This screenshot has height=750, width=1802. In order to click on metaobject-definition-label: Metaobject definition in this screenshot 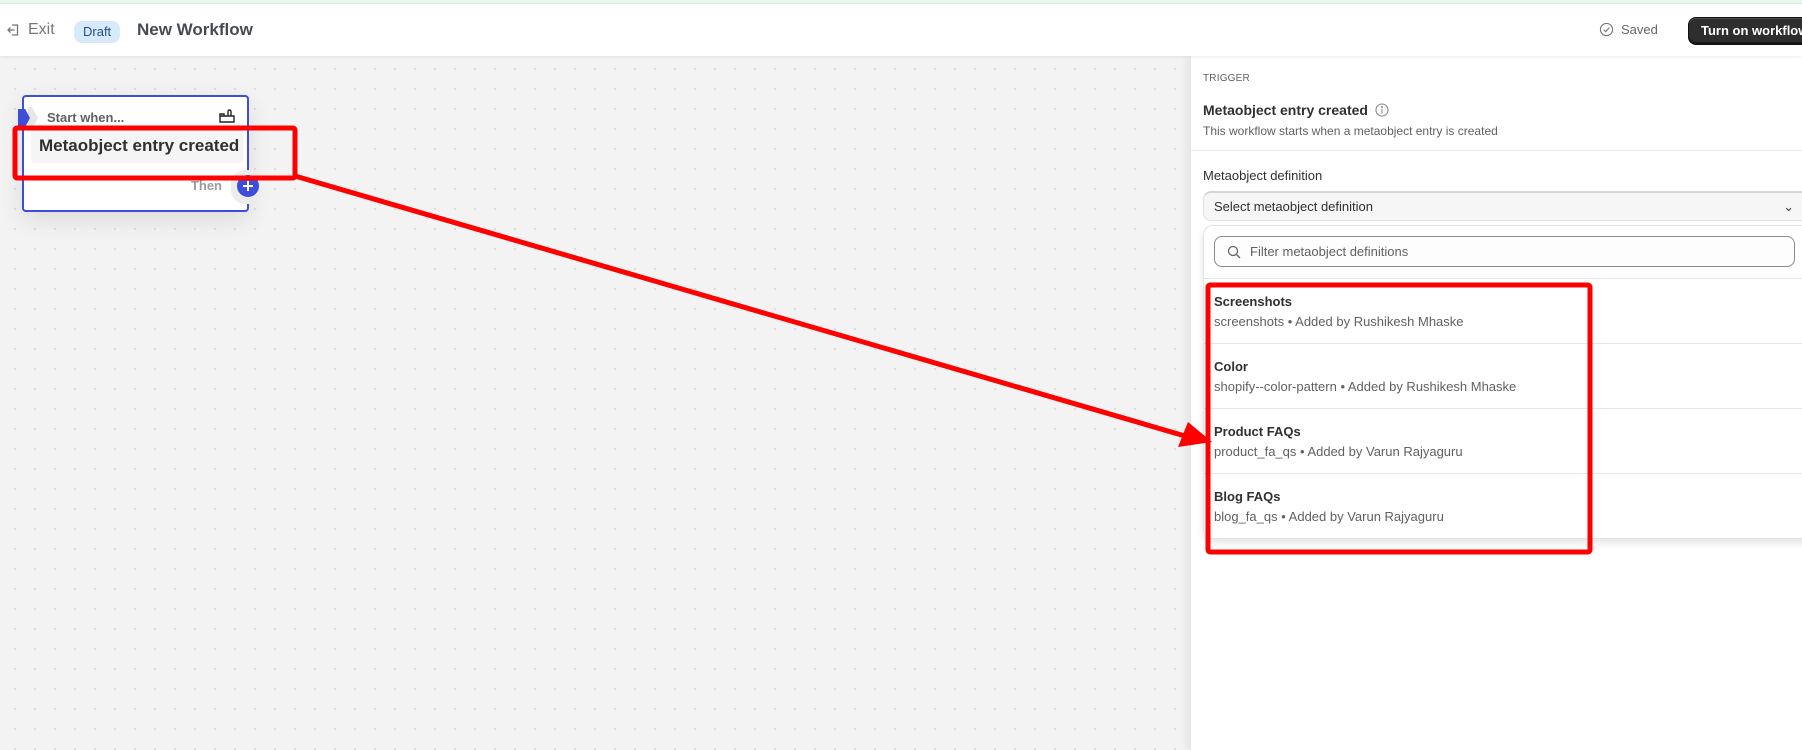, I will do `click(1263, 175)`.